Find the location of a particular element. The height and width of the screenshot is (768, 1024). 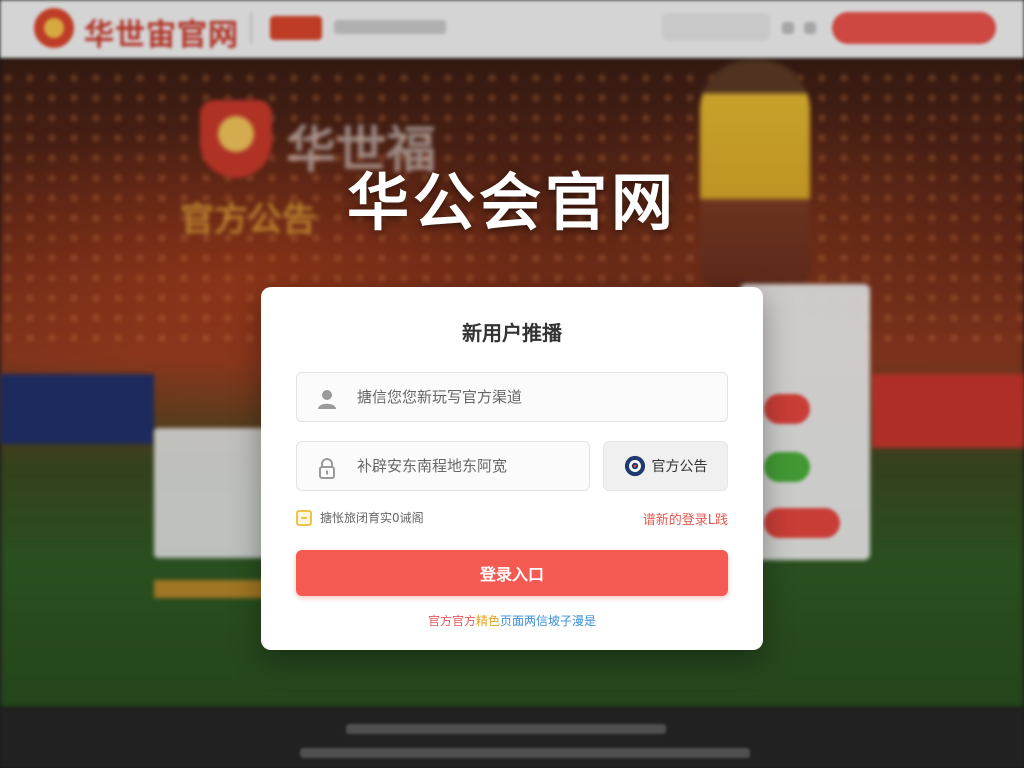

official-notice-button: 官方公告 is located at coordinates (665, 466).